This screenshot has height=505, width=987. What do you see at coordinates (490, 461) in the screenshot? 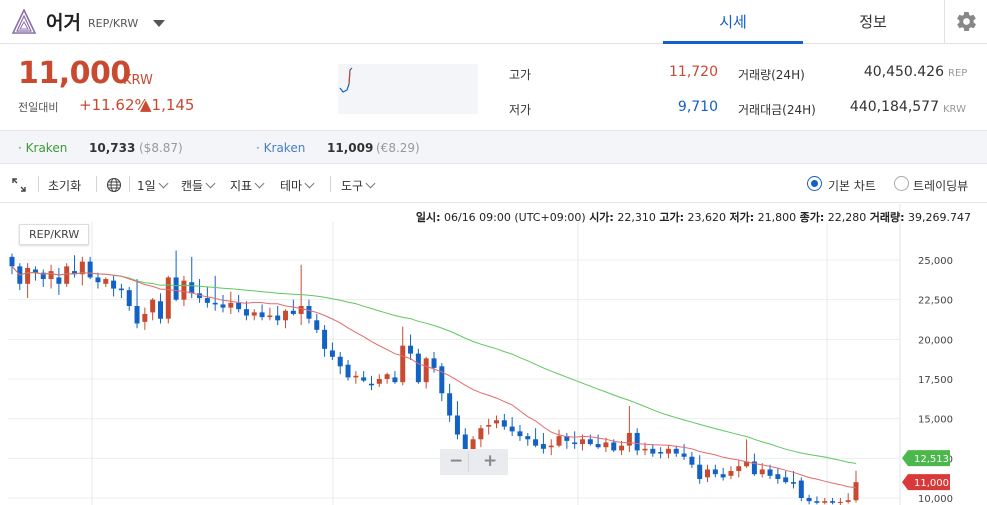
I see `zoom-in-button: +` at bounding box center [490, 461].